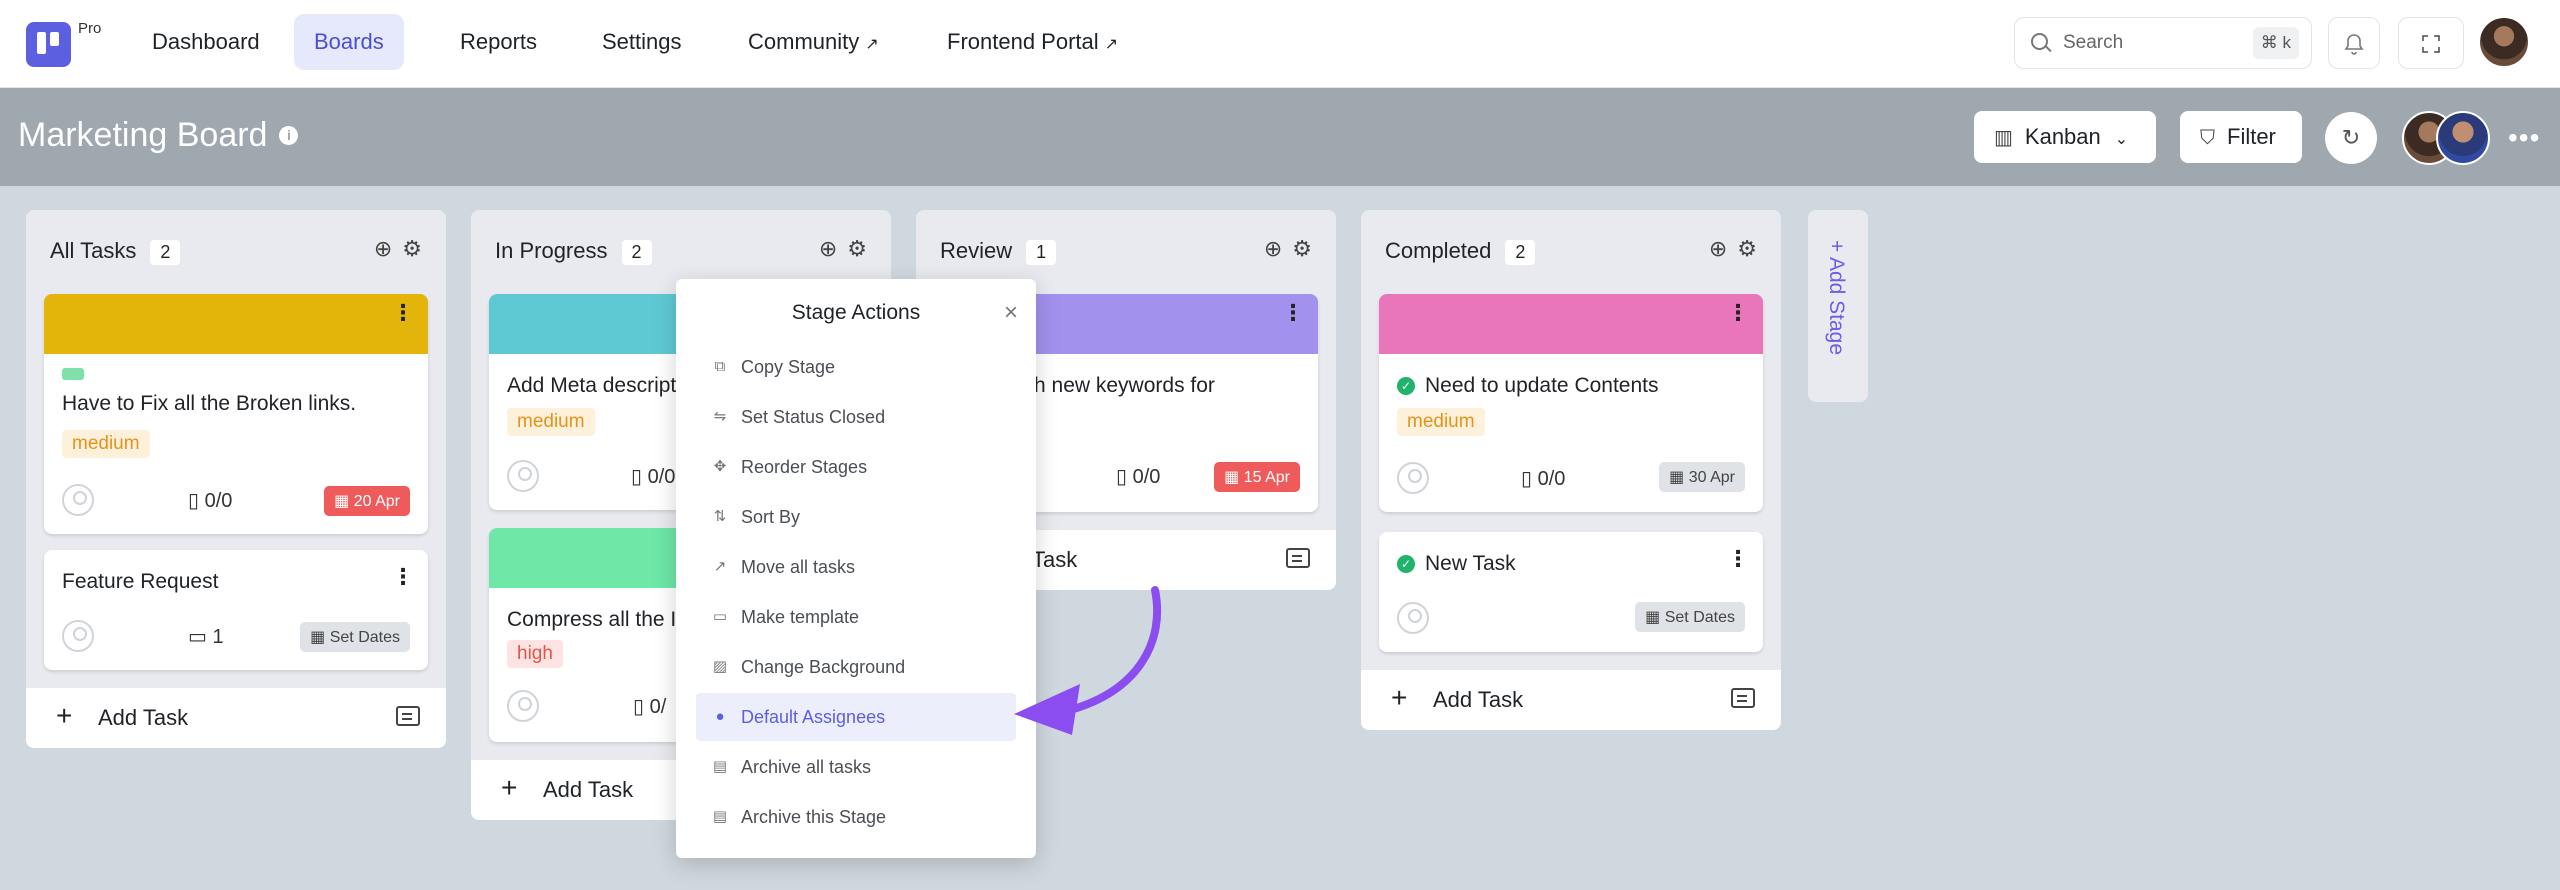 This screenshot has width=2560, height=890. Describe the element at coordinates (856, 817) in the screenshot. I see `menu-item-archive-this-stage: ▤ Archive this Stage` at that location.